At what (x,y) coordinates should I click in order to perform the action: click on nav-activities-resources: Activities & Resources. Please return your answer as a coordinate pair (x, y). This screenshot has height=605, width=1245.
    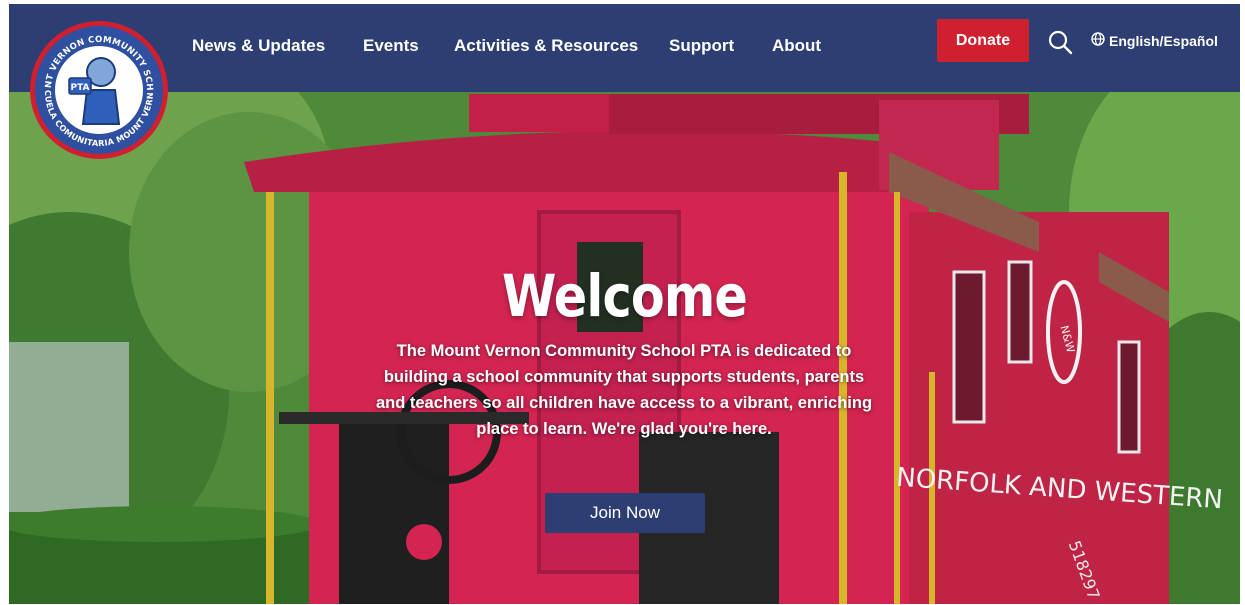
    Looking at the image, I should click on (546, 46).